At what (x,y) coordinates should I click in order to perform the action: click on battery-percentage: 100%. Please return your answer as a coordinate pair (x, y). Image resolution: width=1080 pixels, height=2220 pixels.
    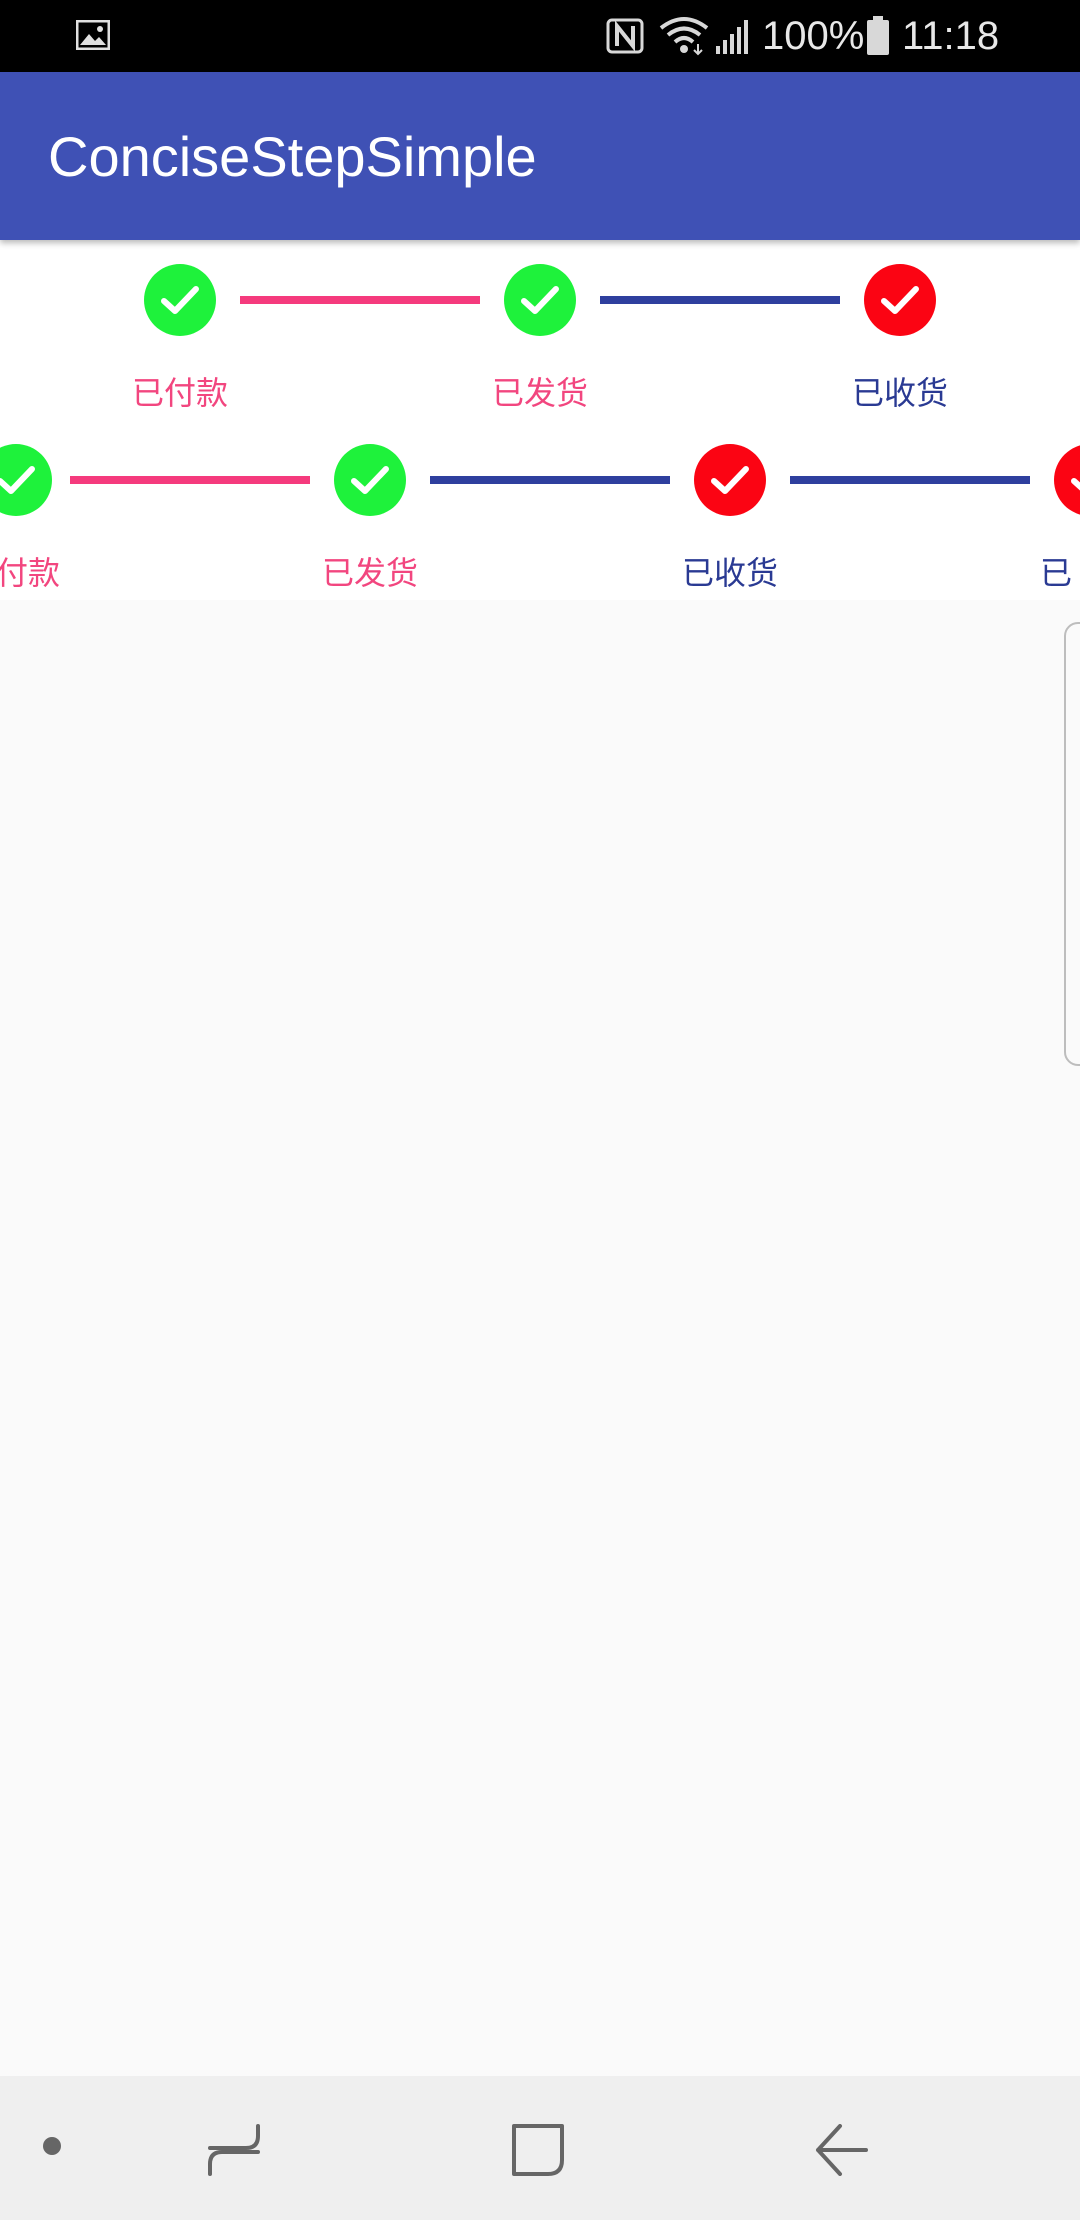
    Looking at the image, I should click on (813, 36).